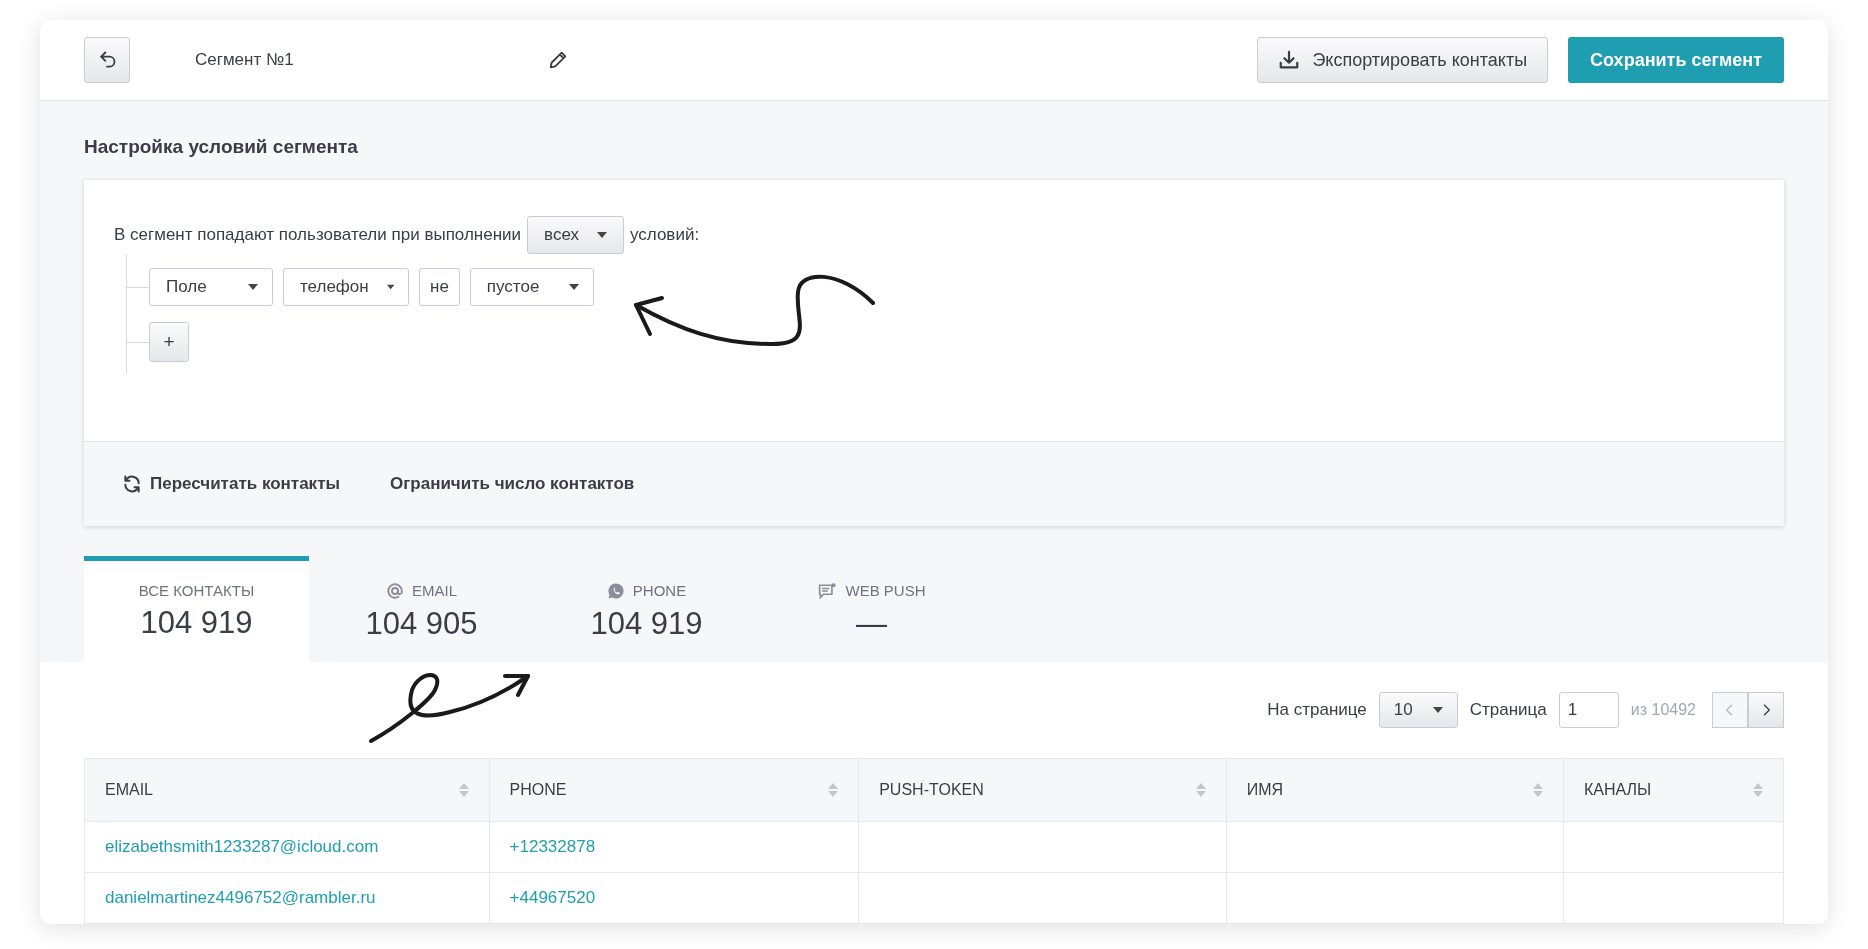 This screenshot has width=1868, height=949. Describe the element at coordinates (1289, 60) in the screenshot. I see `download-icon` at that location.